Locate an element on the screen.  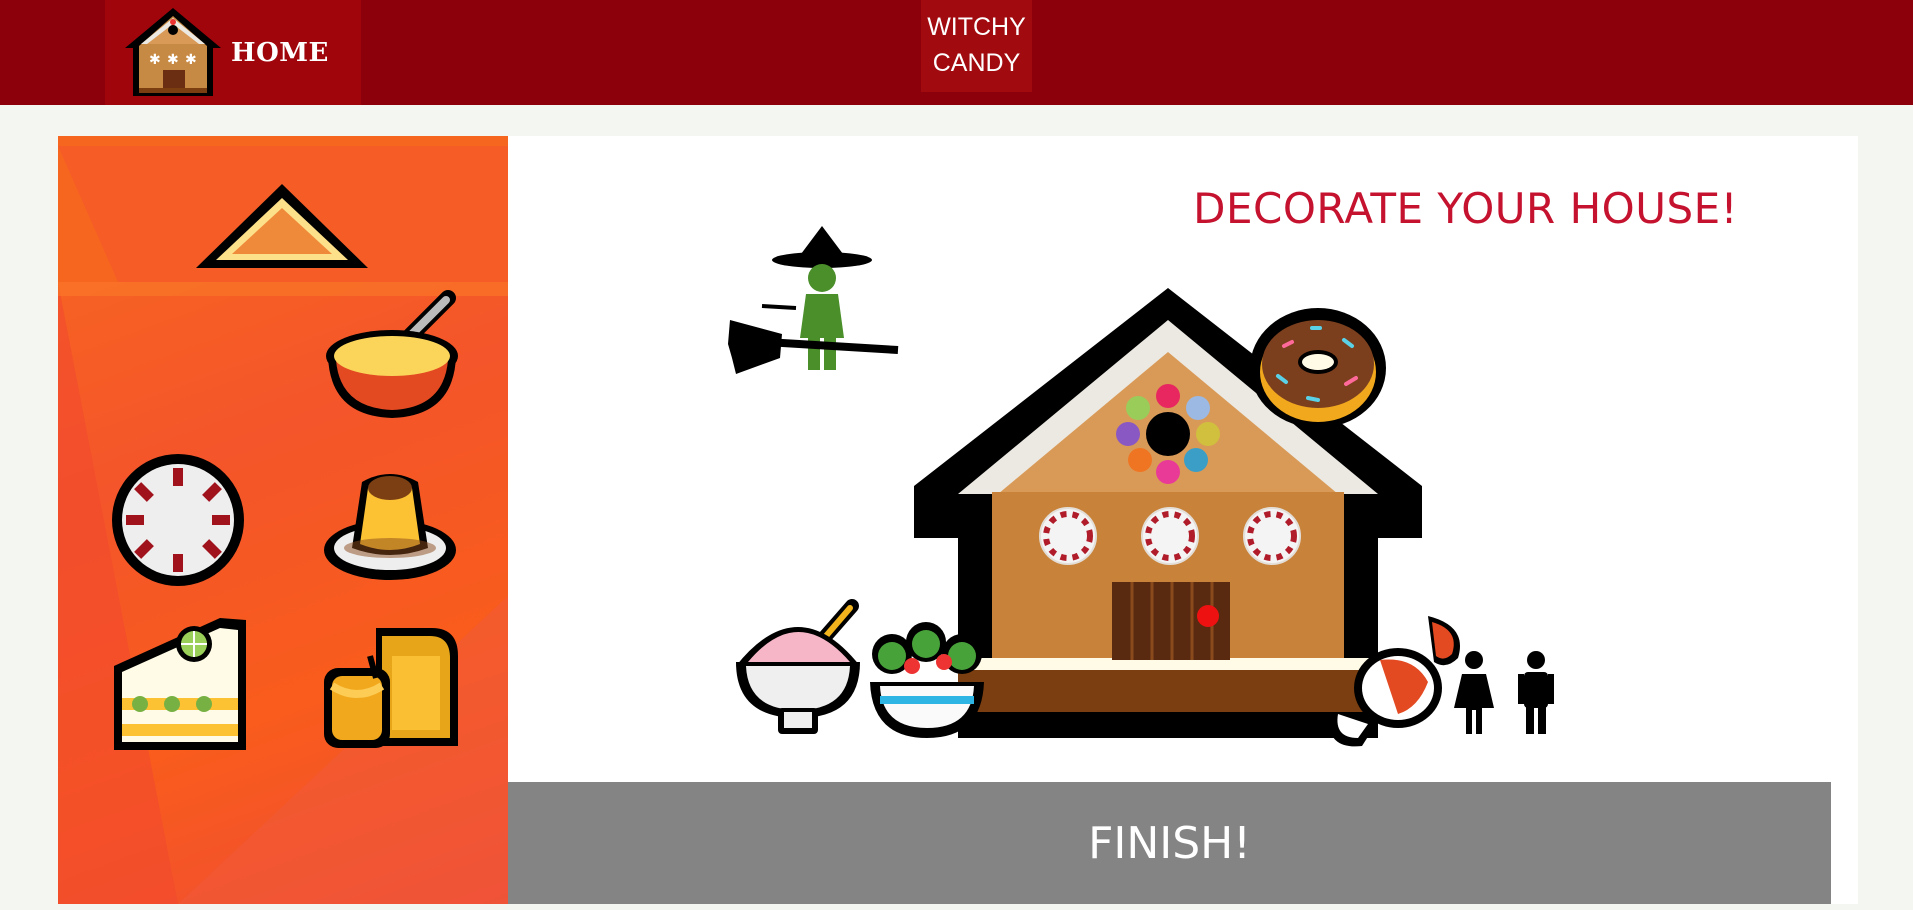
salad-bowl-icon is located at coordinates (927, 680).